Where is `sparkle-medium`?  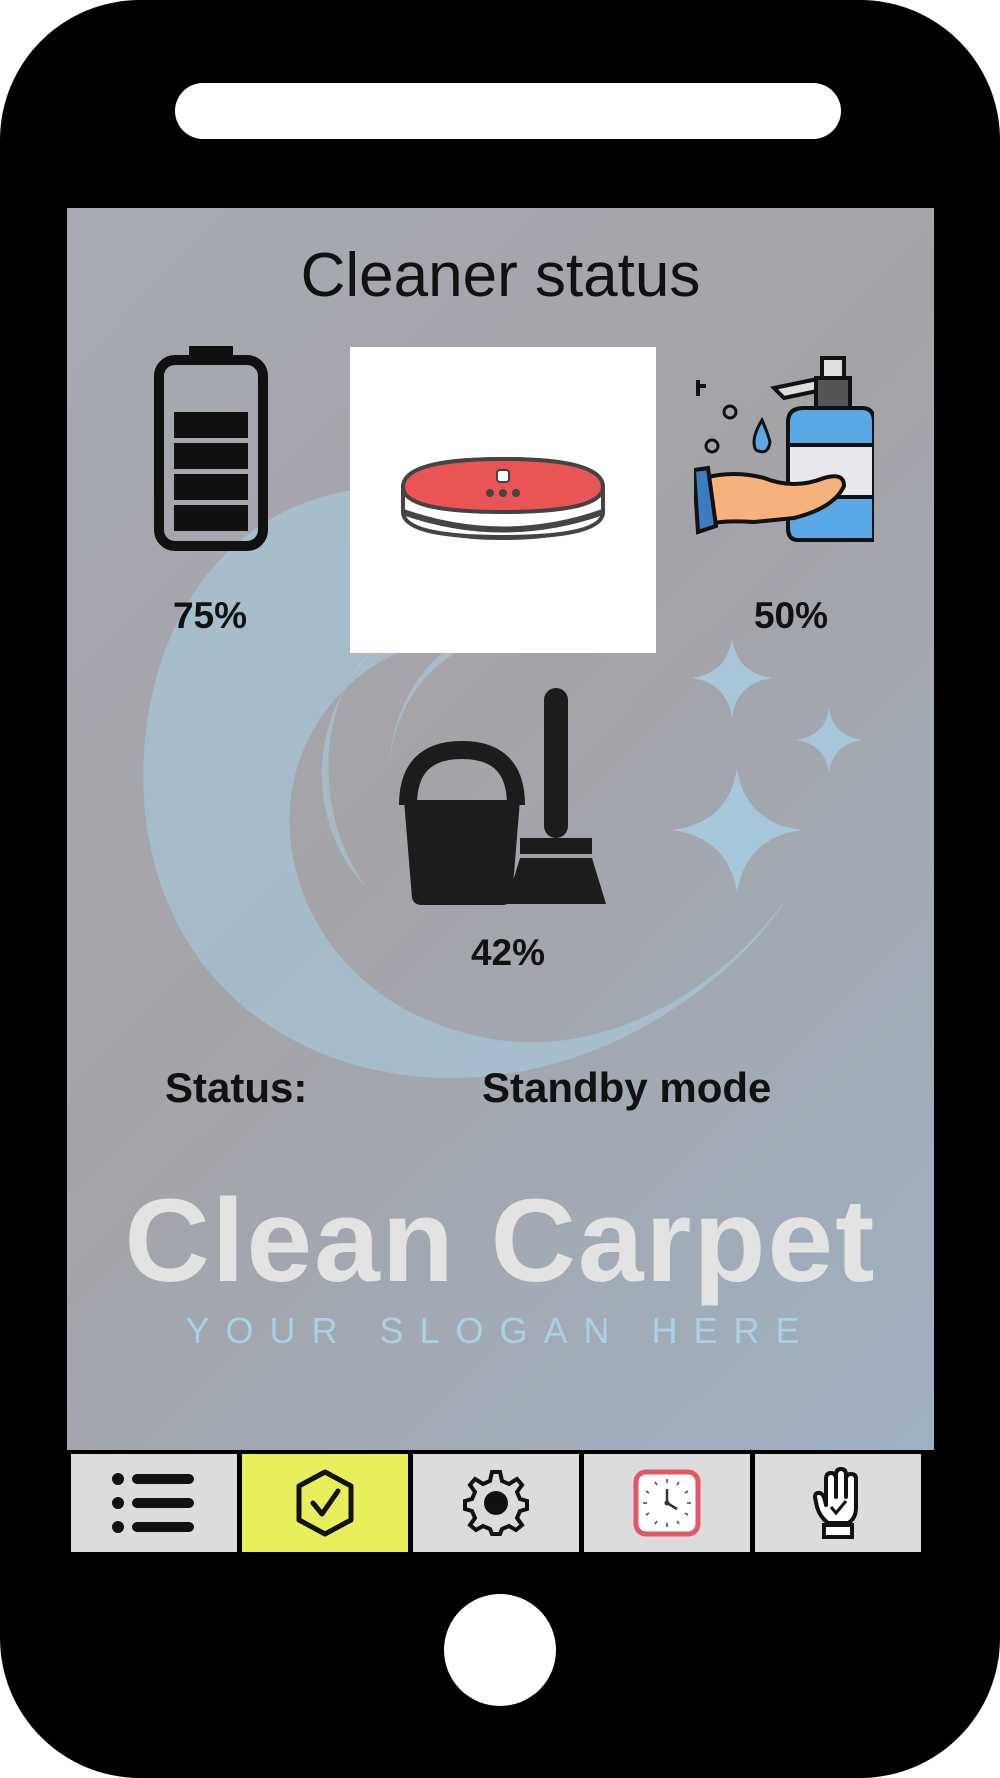
sparkle-medium is located at coordinates (732, 678).